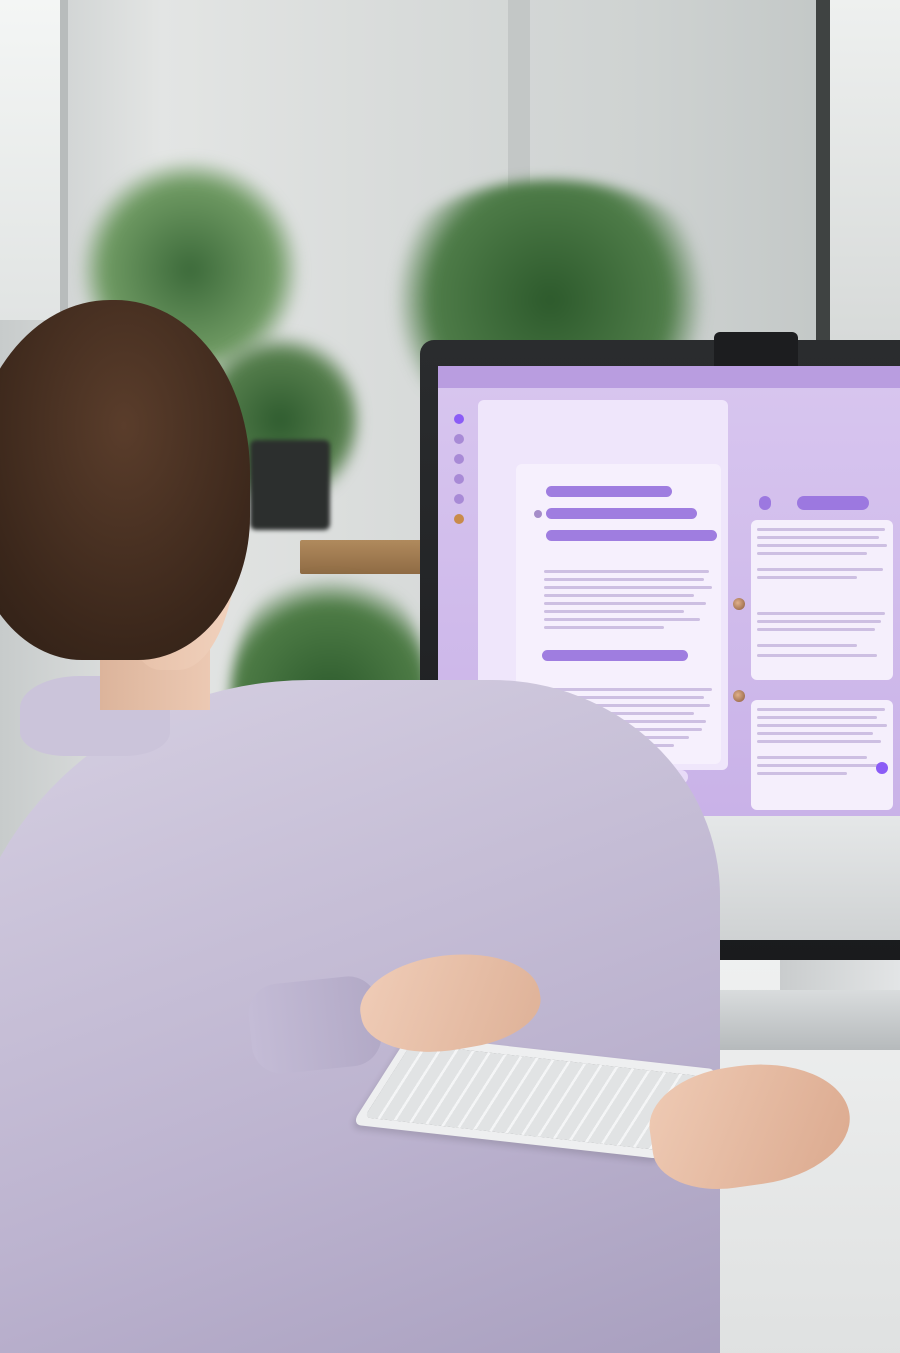 The image size is (900, 1353). I want to click on window-right, so click(858, 170).